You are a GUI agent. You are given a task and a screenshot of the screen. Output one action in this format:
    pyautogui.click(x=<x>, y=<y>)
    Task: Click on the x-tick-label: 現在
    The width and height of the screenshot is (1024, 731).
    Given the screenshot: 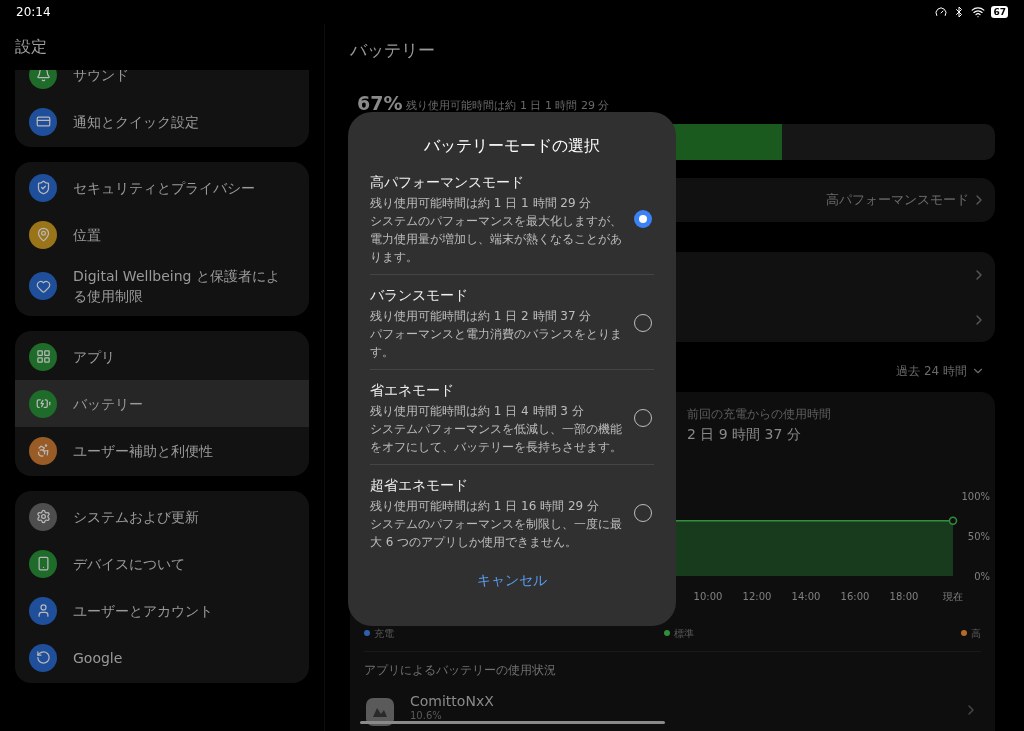 What is the action you would take?
    pyautogui.click(x=953, y=596)
    